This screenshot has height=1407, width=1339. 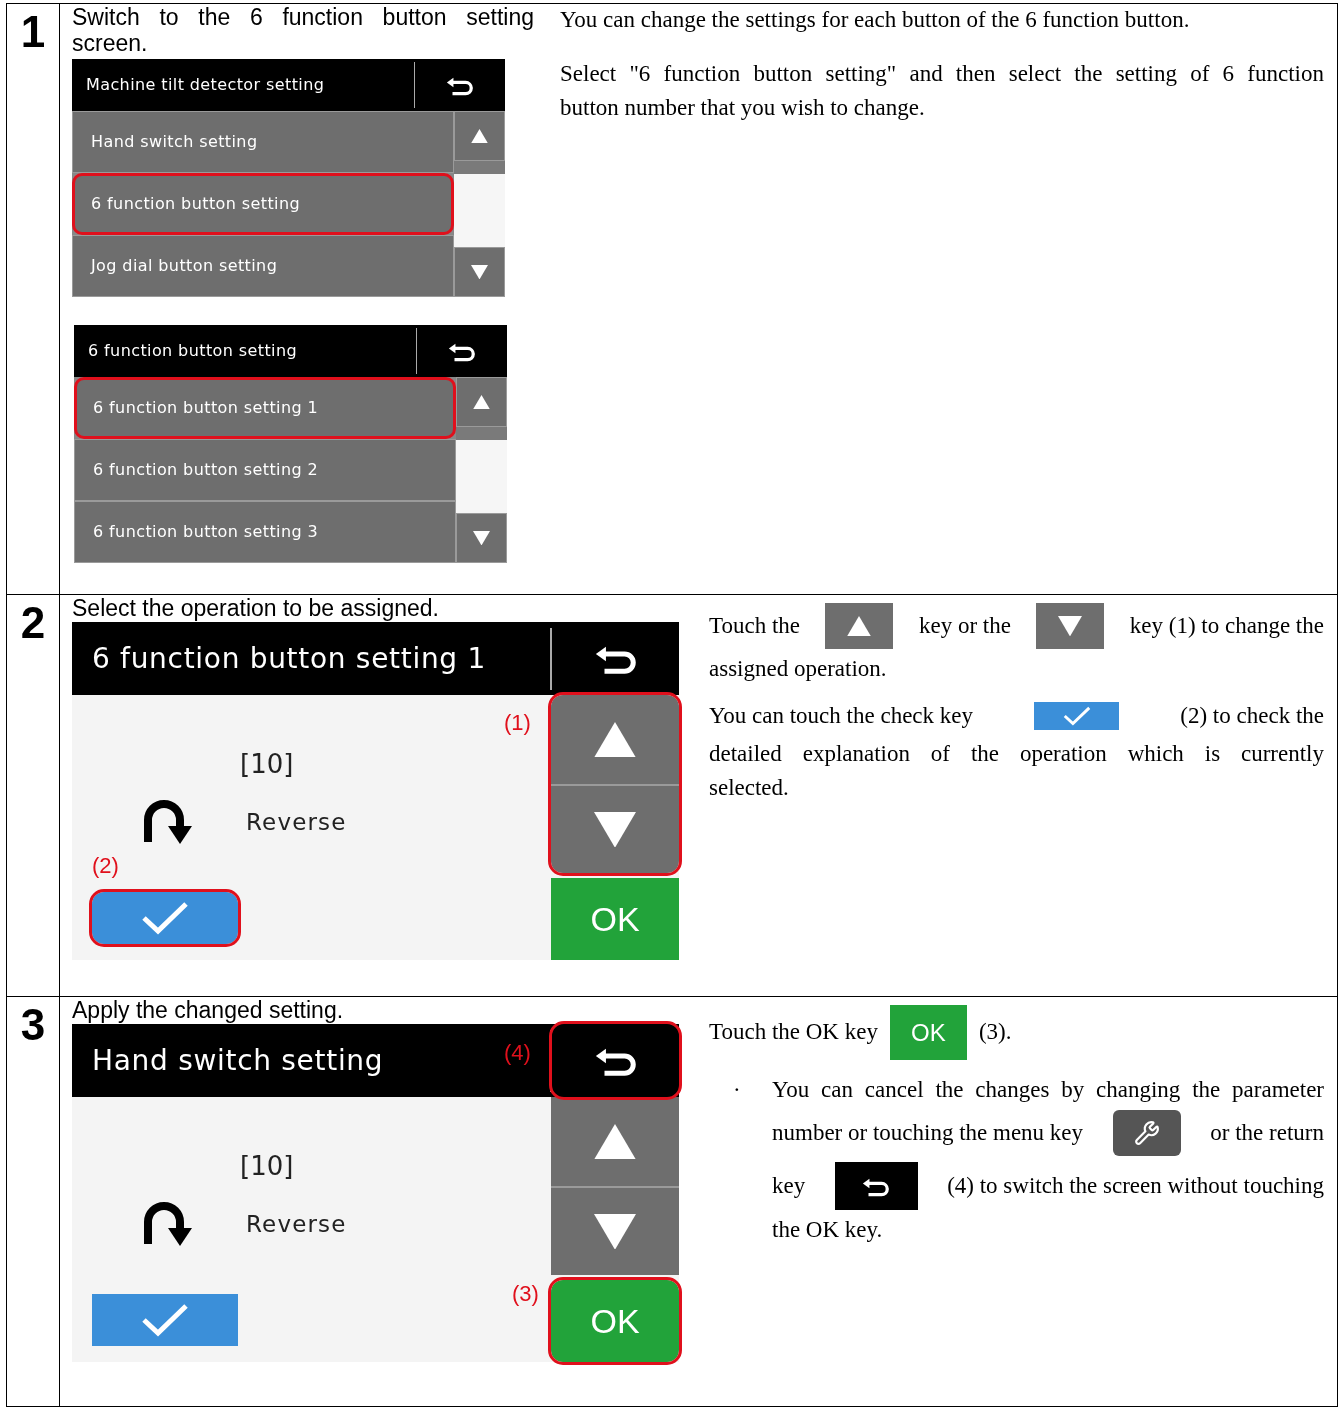 What do you see at coordinates (1252, 716) in the screenshot?
I see `note-text: (2) to check the` at bounding box center [1252, 716].